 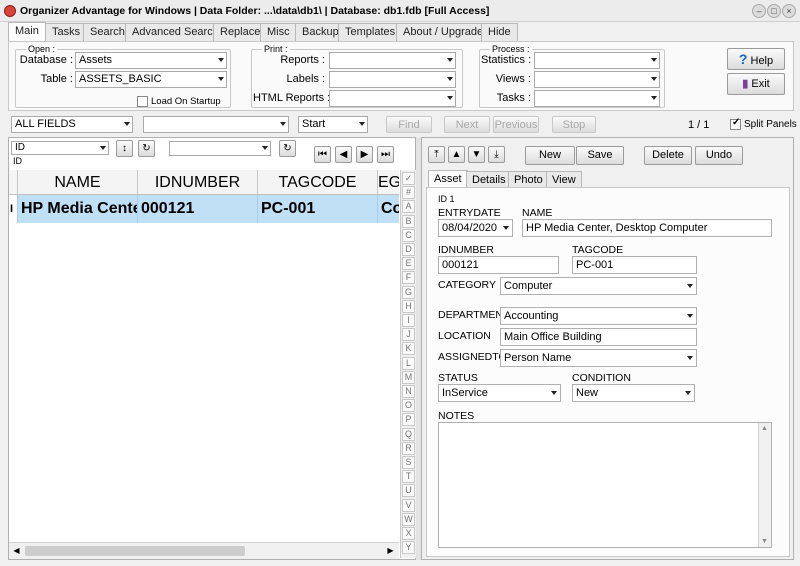 What do you see at coordinates (598, 337) in the screenshot?
I see `location-field: Main Office Building` at bounding box center [598, 337].